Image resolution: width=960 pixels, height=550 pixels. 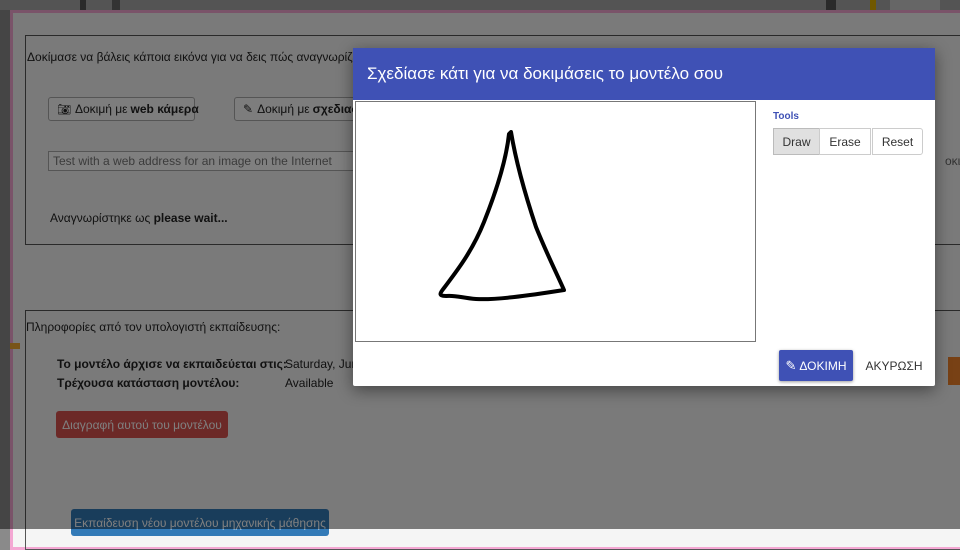 What do you see at coordinates (791, 365) in the screenshot?
I see `pencil-icon: ✎` at bounding box center [791, 365].